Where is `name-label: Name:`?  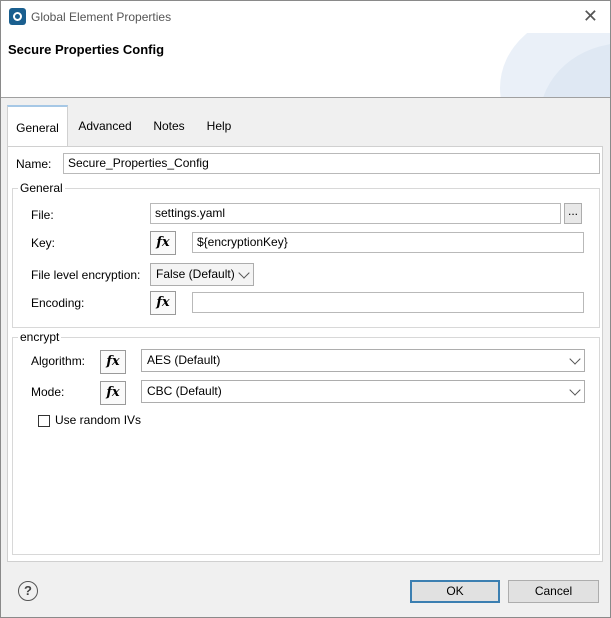
name-label: Name: is located at coordinates (34, 164).